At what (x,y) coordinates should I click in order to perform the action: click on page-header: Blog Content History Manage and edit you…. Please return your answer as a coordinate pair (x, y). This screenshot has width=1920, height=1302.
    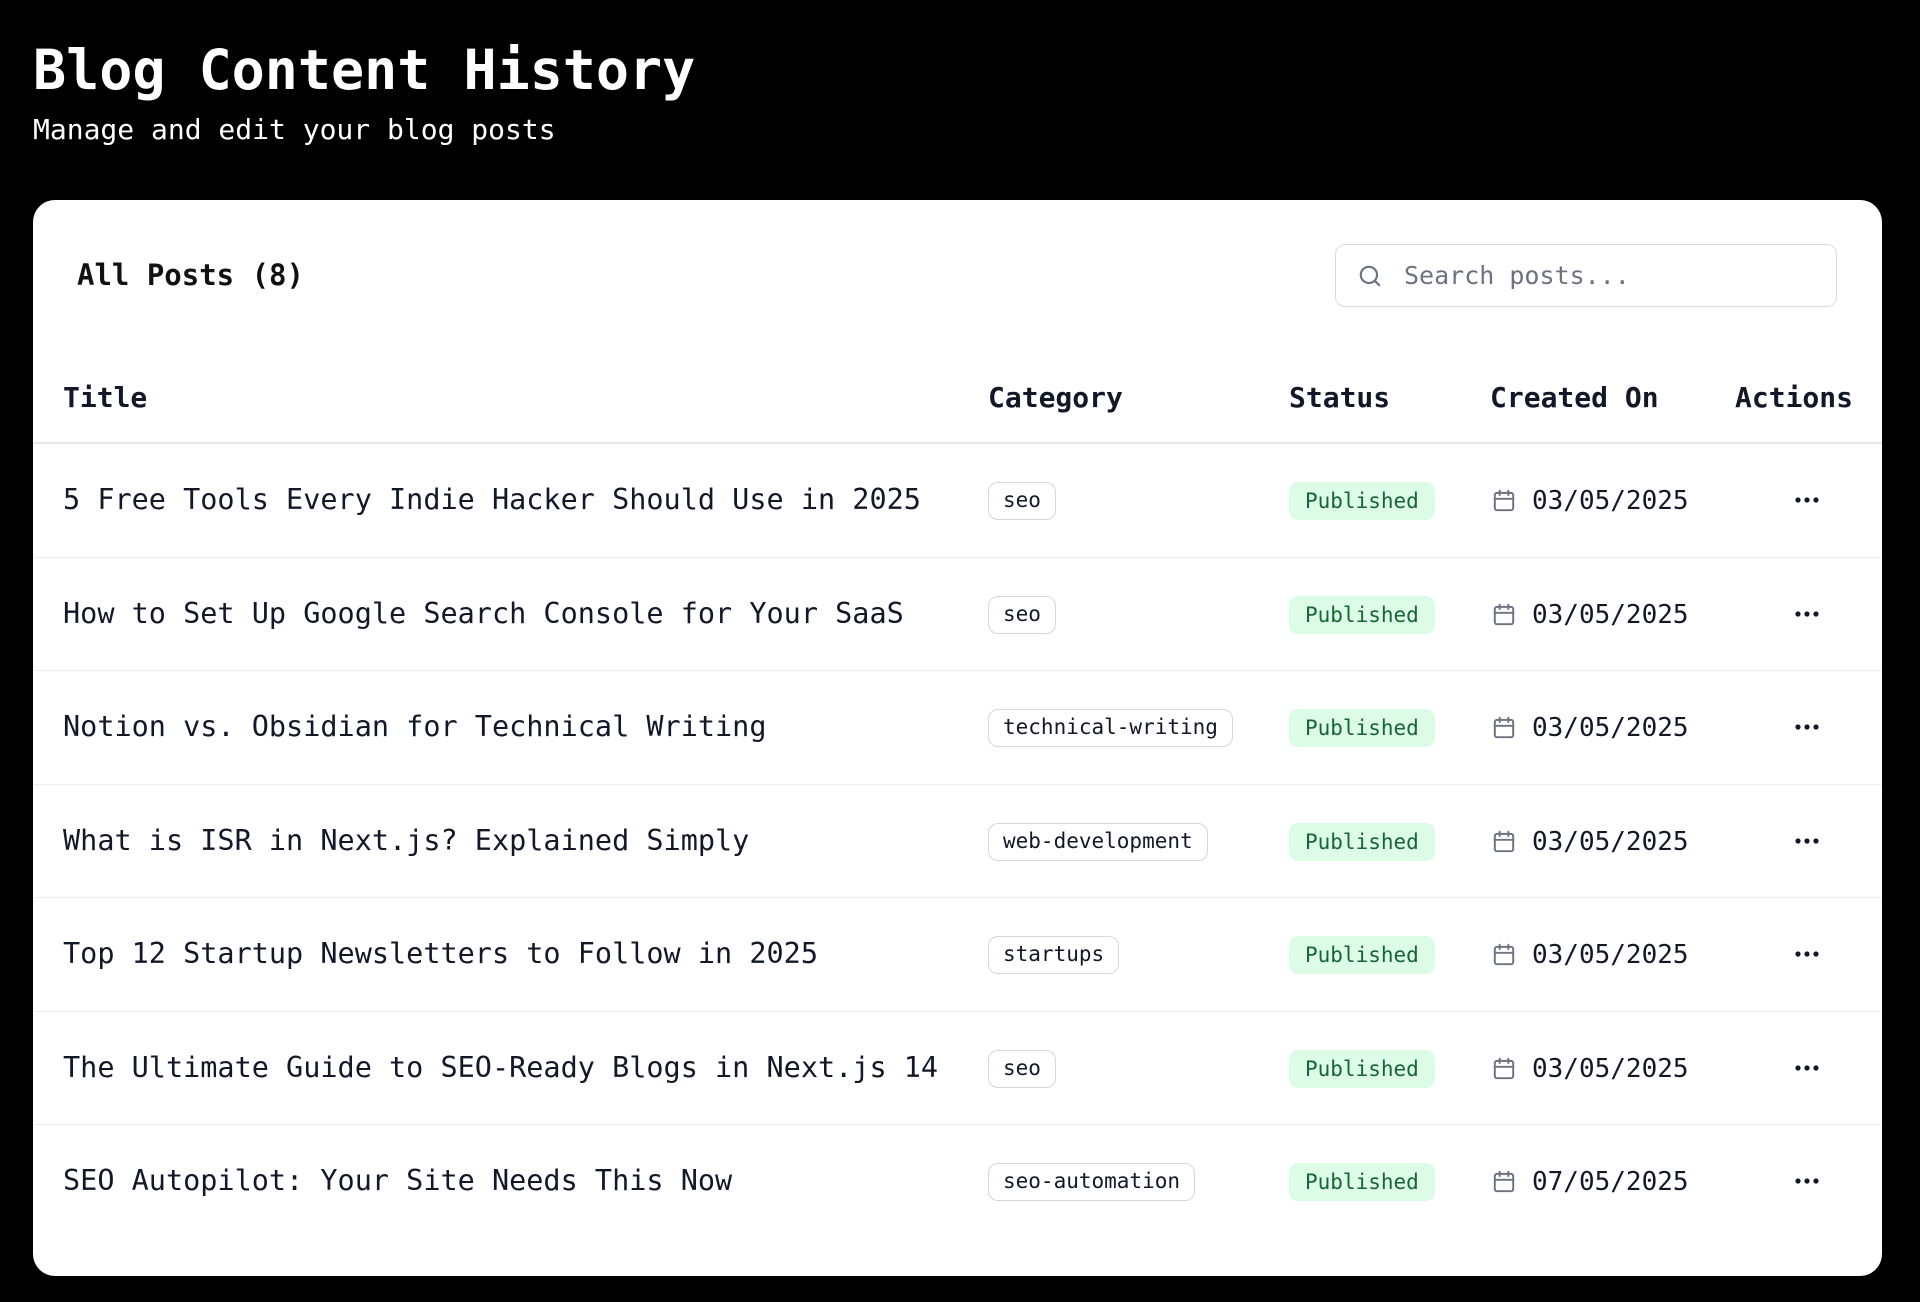
    Looking at the image, I should click on (960, 100).